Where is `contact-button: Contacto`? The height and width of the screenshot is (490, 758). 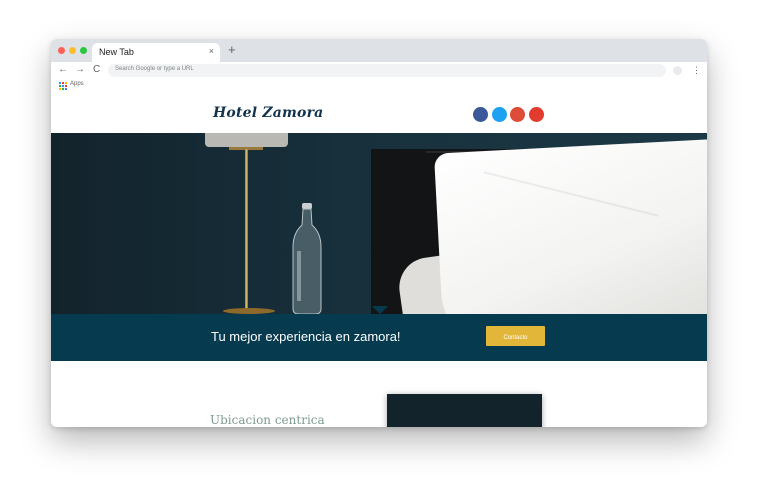 contact-button: Contacto is located at coordinates (515, 336).